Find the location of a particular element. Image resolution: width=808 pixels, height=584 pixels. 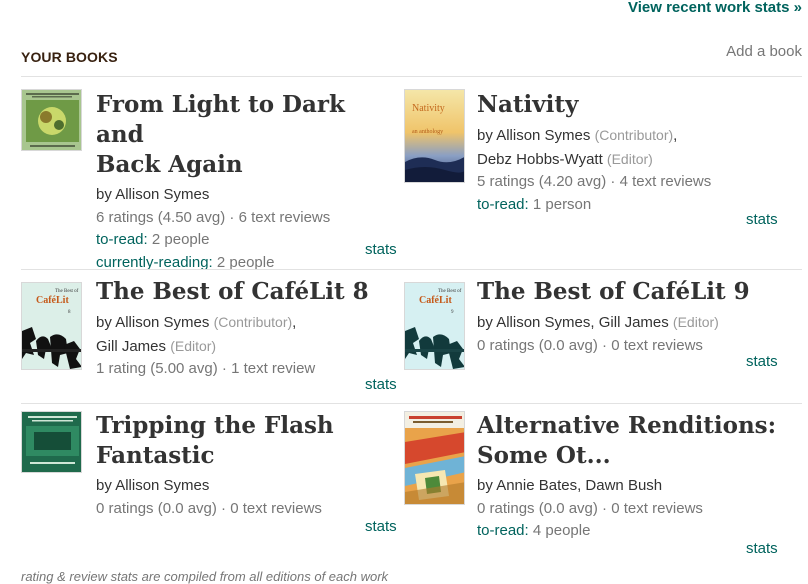

book-cover-art-nativity: Nativity an anthology is located at coordinates (434, 136).